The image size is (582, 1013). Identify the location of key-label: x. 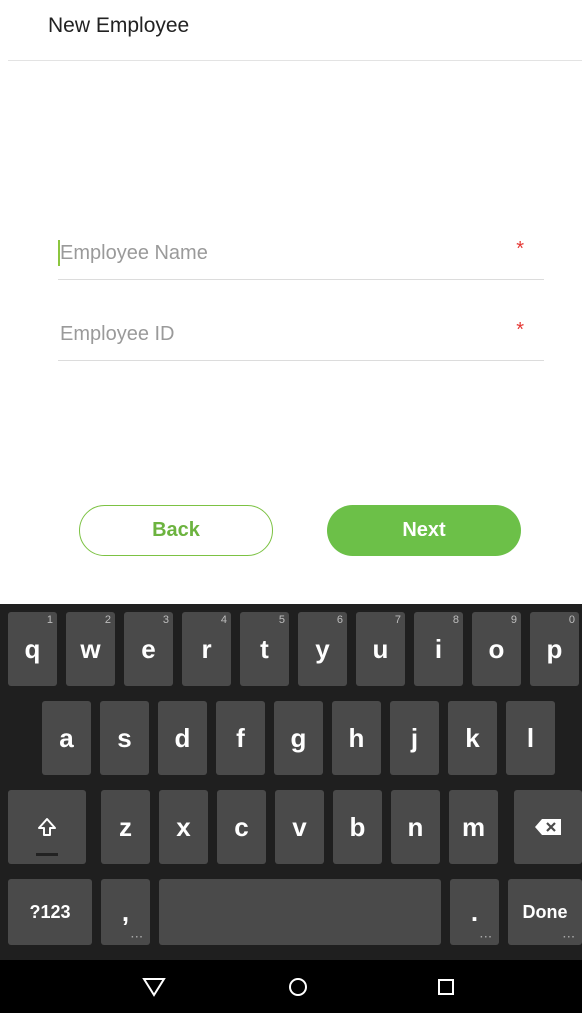
(183, 826).